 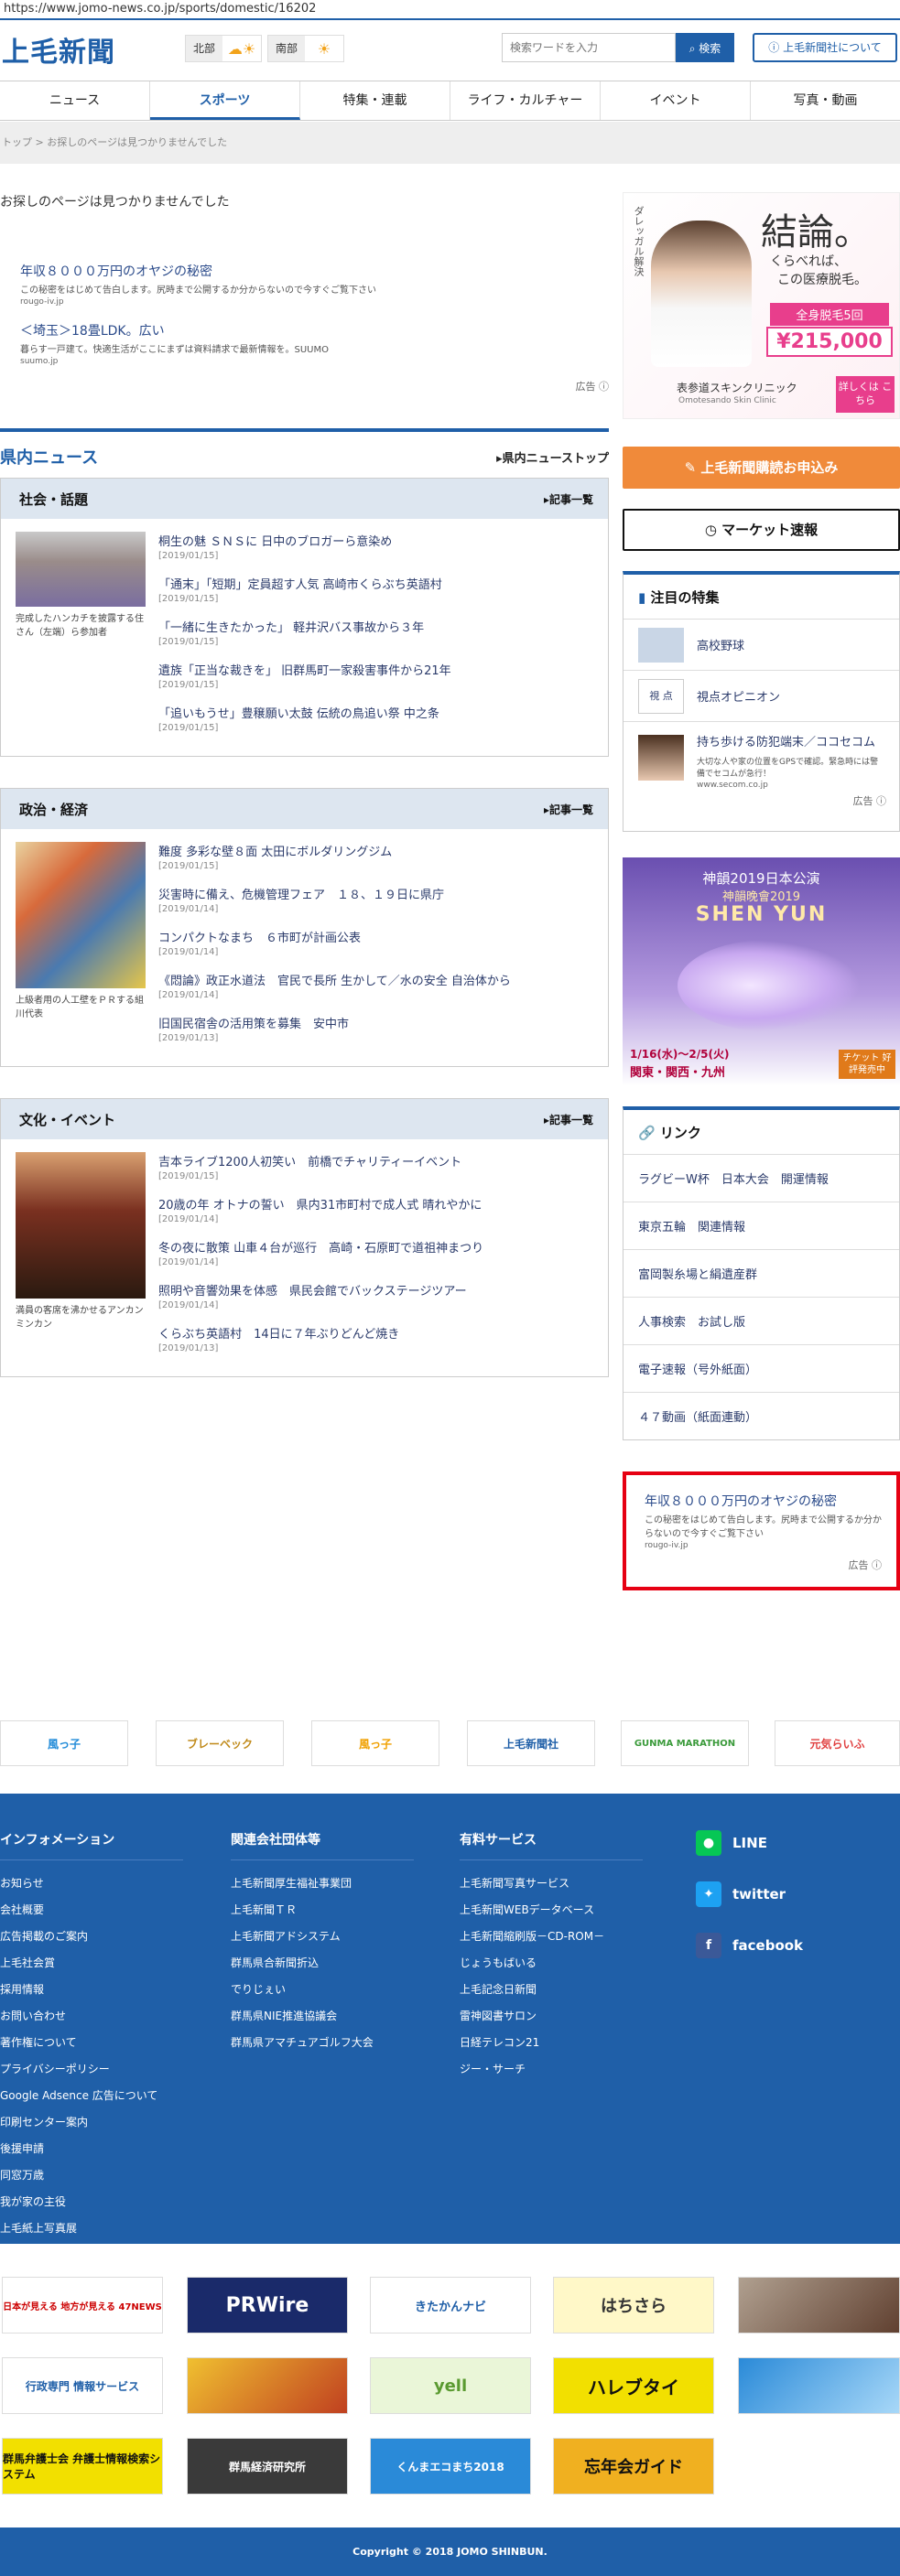 I want to click on featured-item: 視 点視点オピニオン, so click(x=761, y=696).